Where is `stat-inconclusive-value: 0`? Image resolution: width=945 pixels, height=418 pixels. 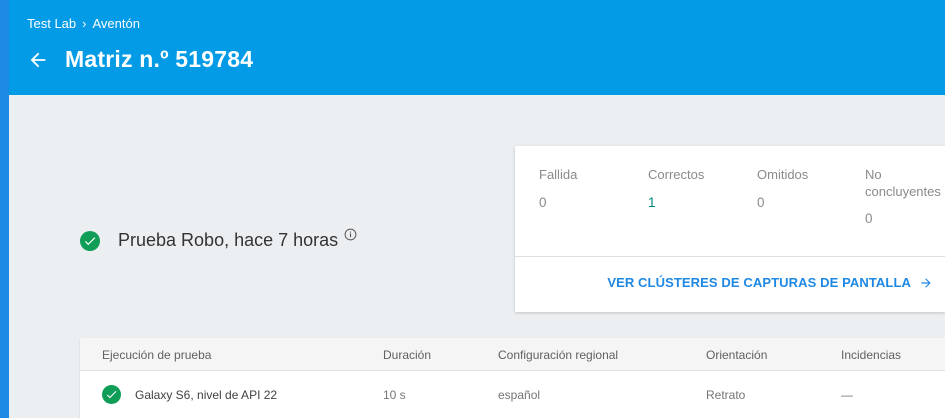 stat-inconclusive-value: 0 is located at coordinates (869, 218).